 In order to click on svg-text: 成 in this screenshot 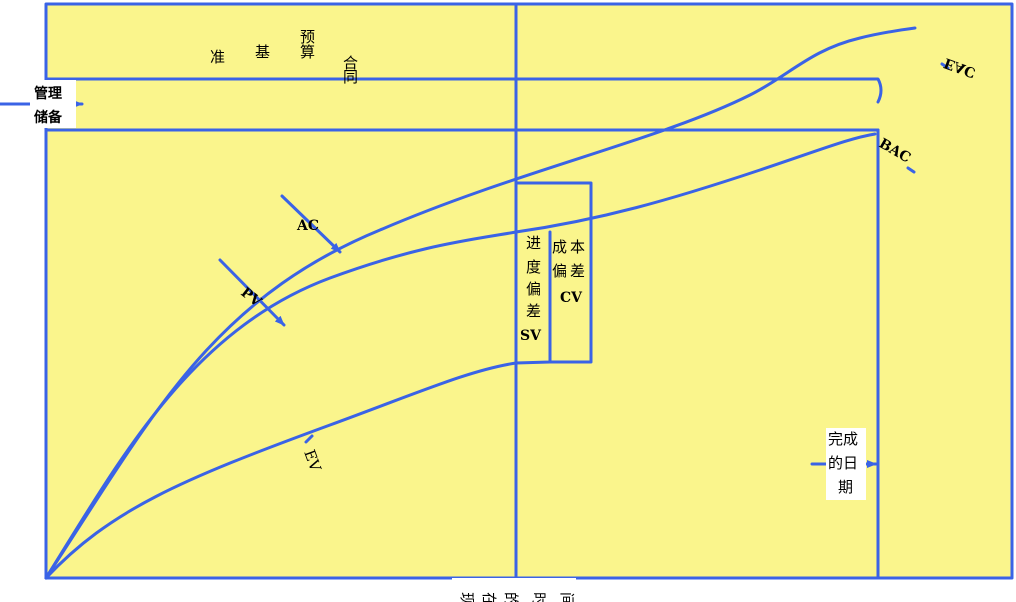, I will do `click(559, 247)`.